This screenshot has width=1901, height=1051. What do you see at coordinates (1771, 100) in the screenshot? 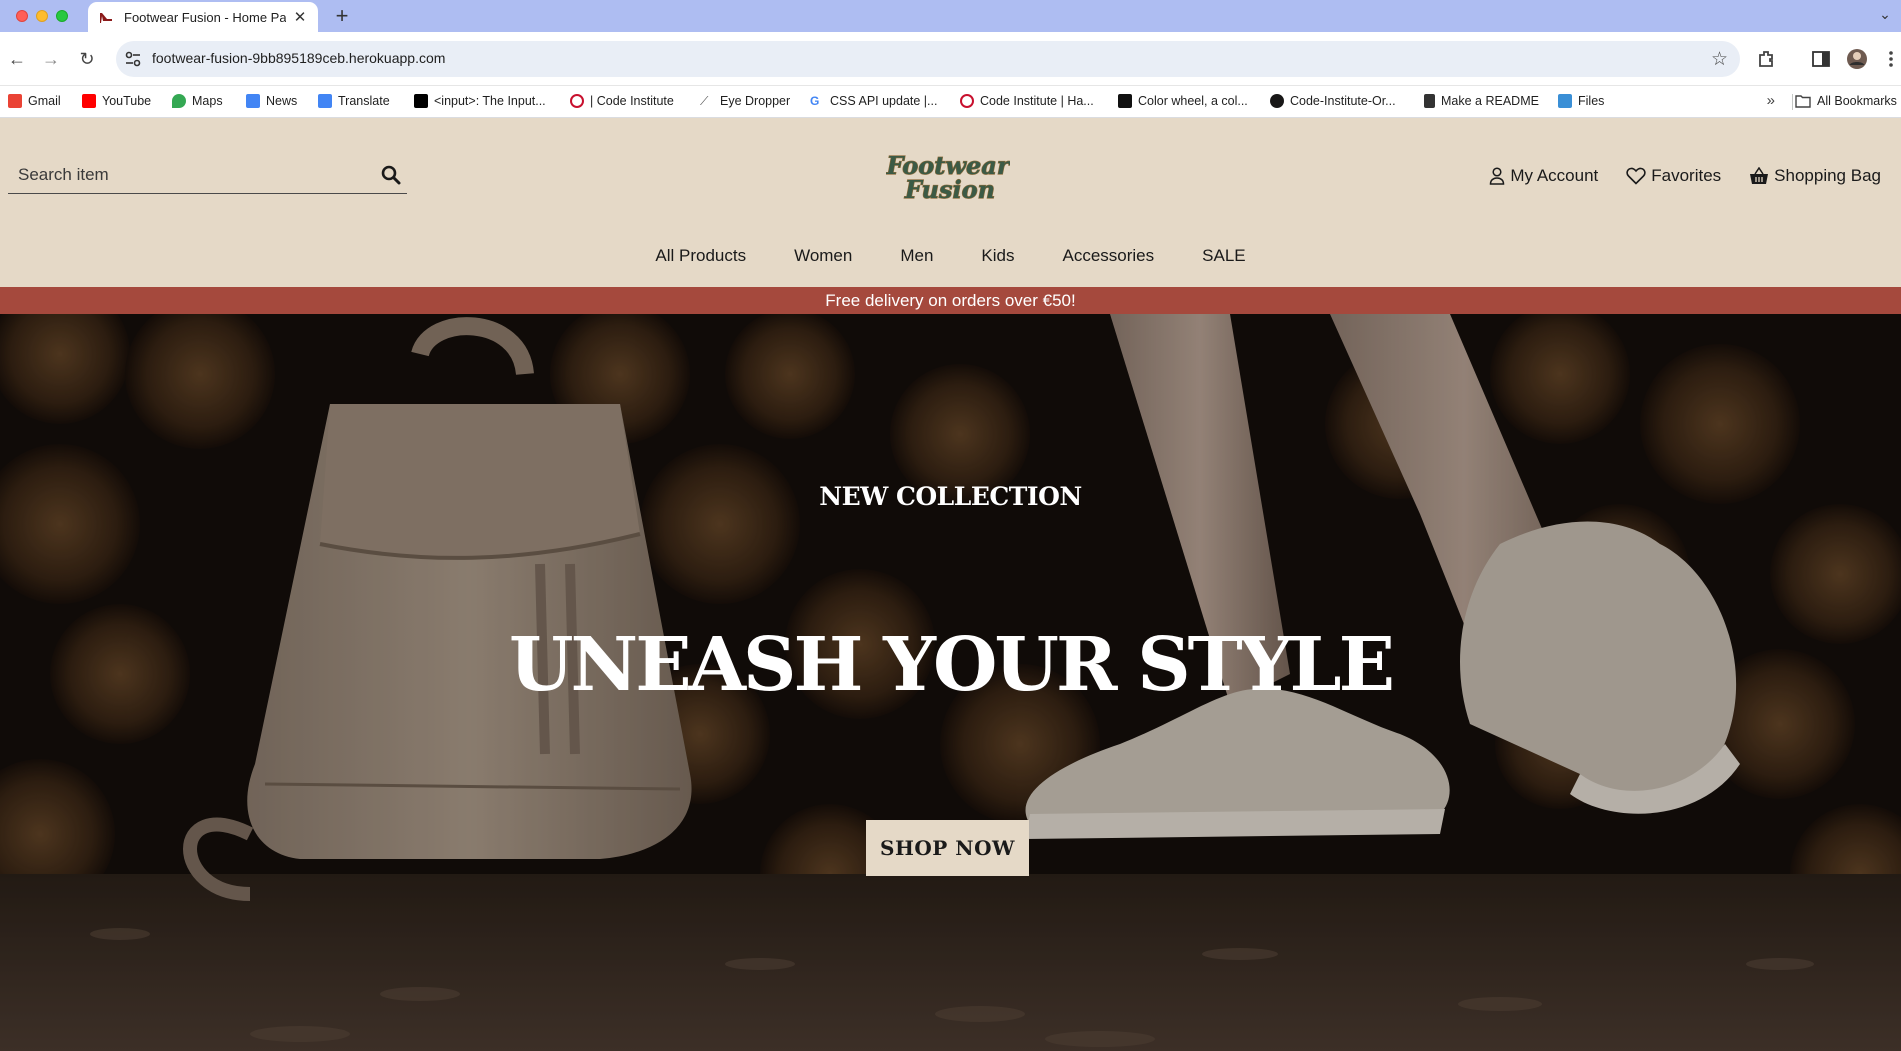
I see `more-bookmarks-chevron-icon: »` at bounding box center [1771, 100].